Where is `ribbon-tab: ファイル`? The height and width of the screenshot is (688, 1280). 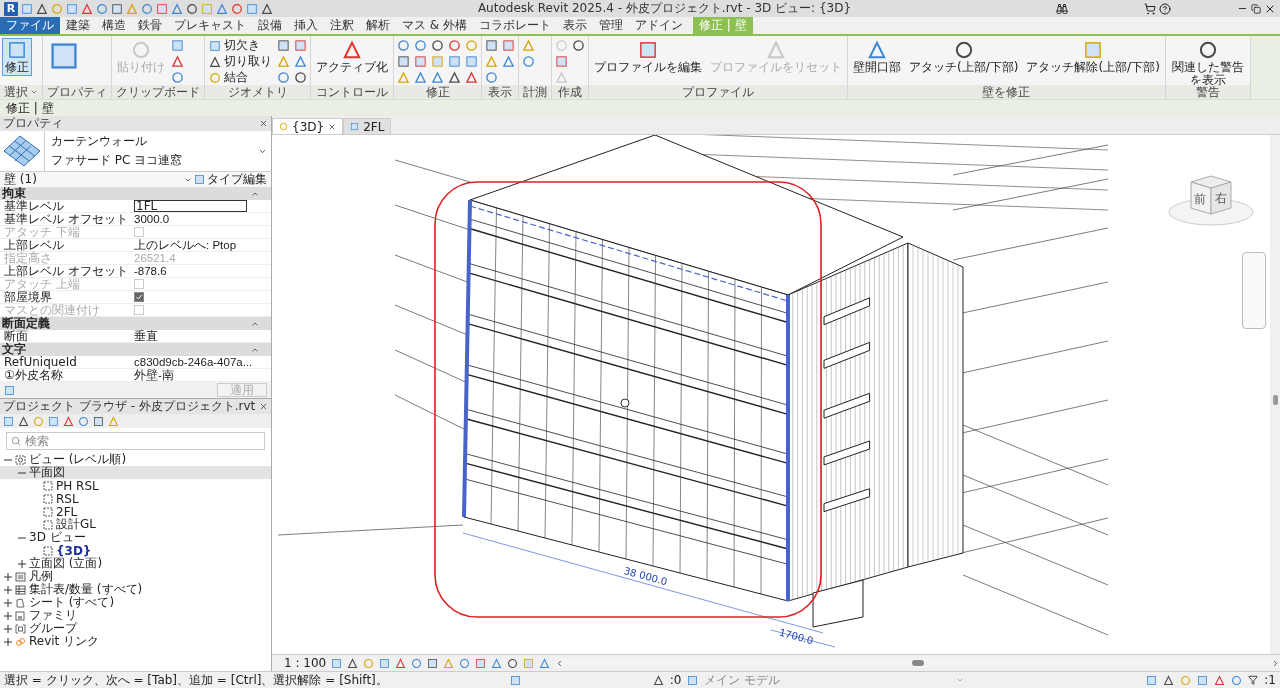
ribbon-tab: ファイル is located at coordinates (30, 25).